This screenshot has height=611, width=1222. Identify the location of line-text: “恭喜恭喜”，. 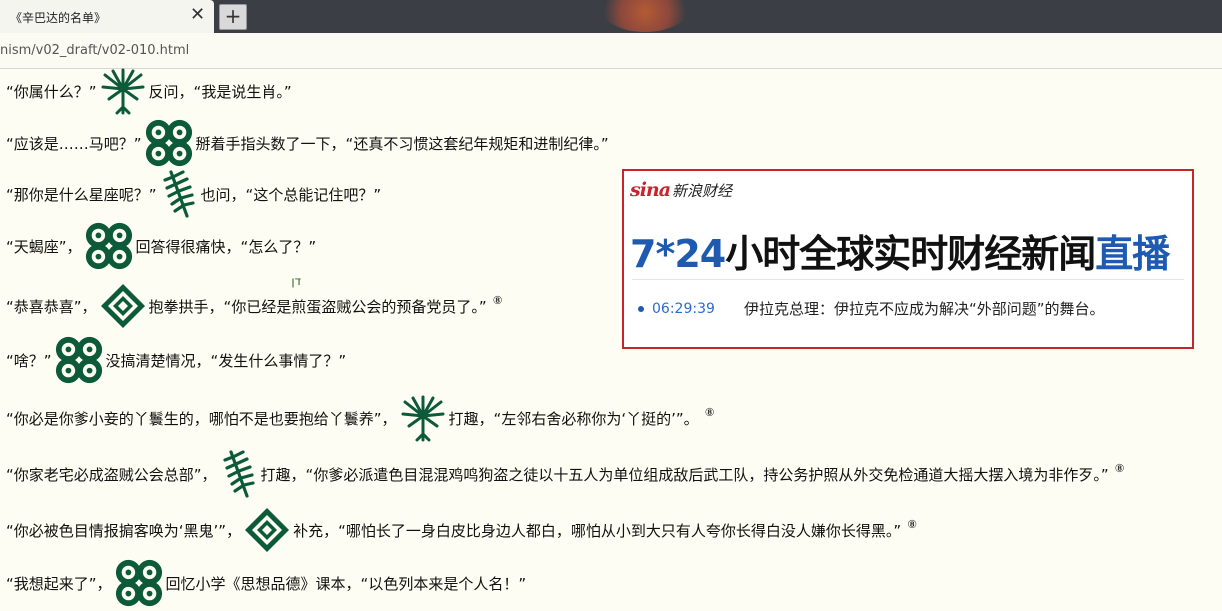
(51, 306).